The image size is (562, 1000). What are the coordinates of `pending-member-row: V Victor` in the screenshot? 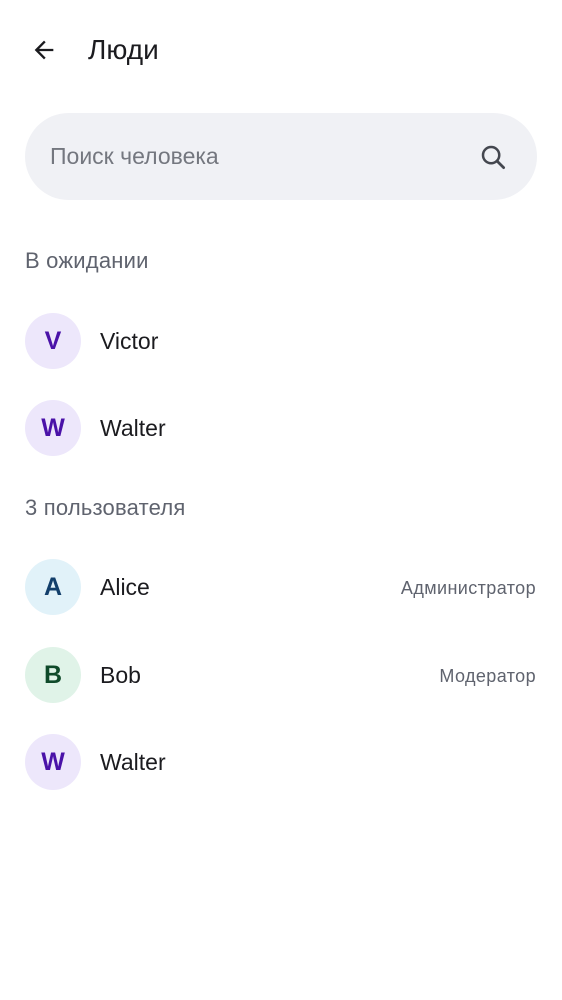 It's located at (281, 341).